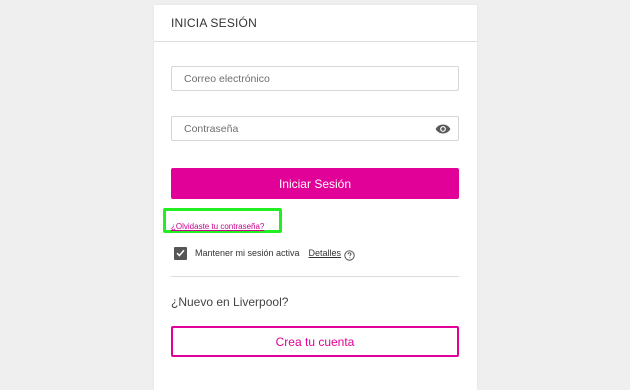 The width and height of the screenshot is (630, 390). I want to click on details-link: Detalles, so click(325, 253).